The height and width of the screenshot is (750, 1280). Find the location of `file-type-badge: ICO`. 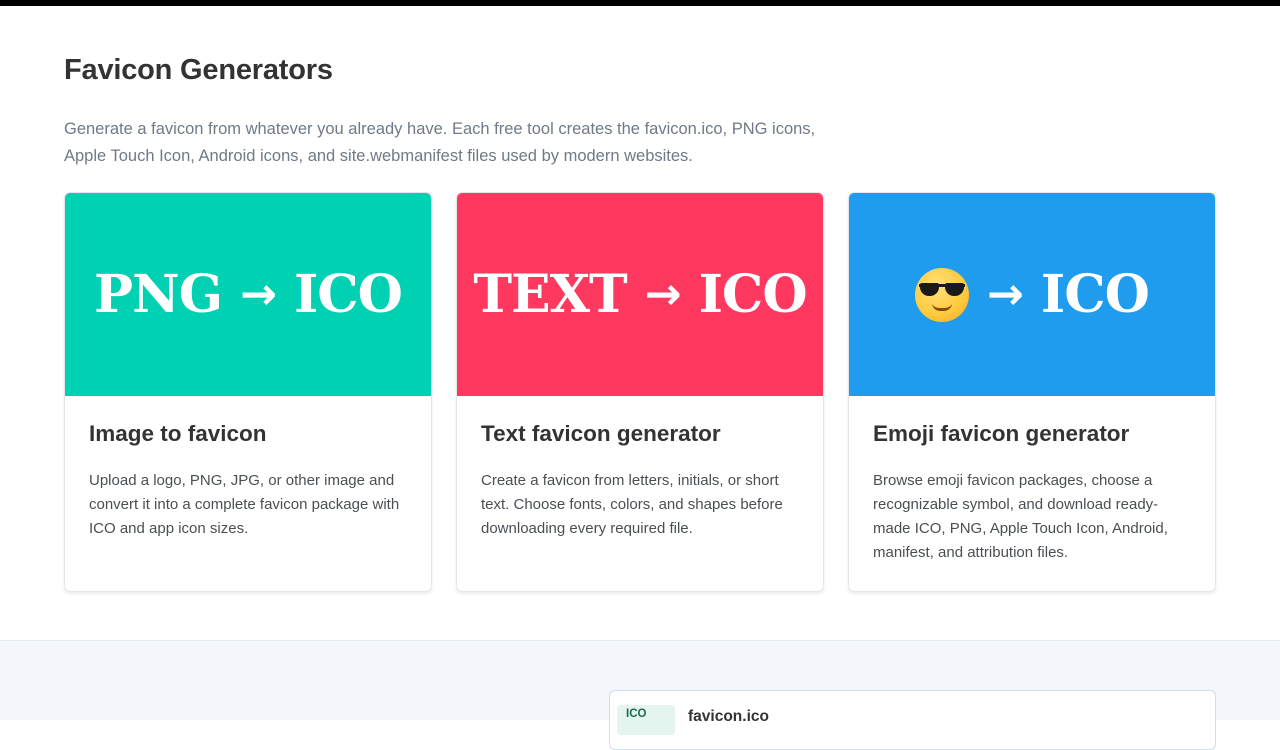

file-type-badge: ICO is located at coordinates (646, 720).